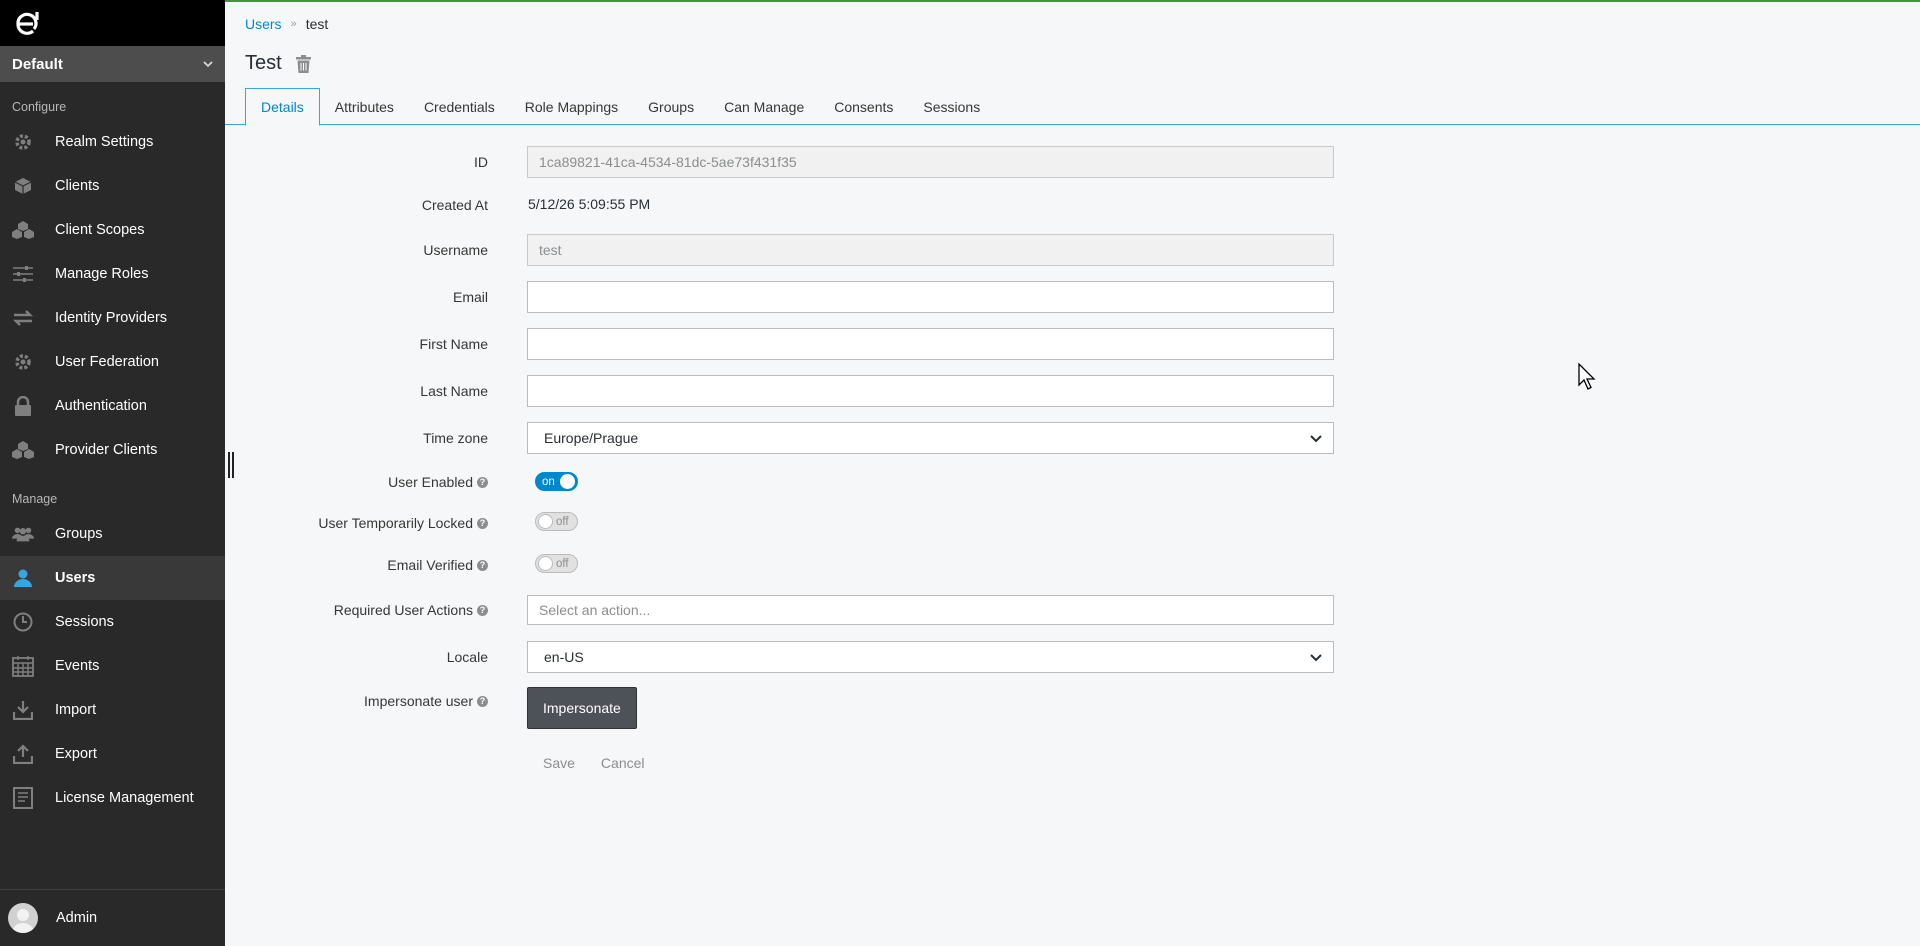  Describe the element at coordinates (785, 565) in the screenshot. I see `form-row-verified: Email Verified?` at that location.